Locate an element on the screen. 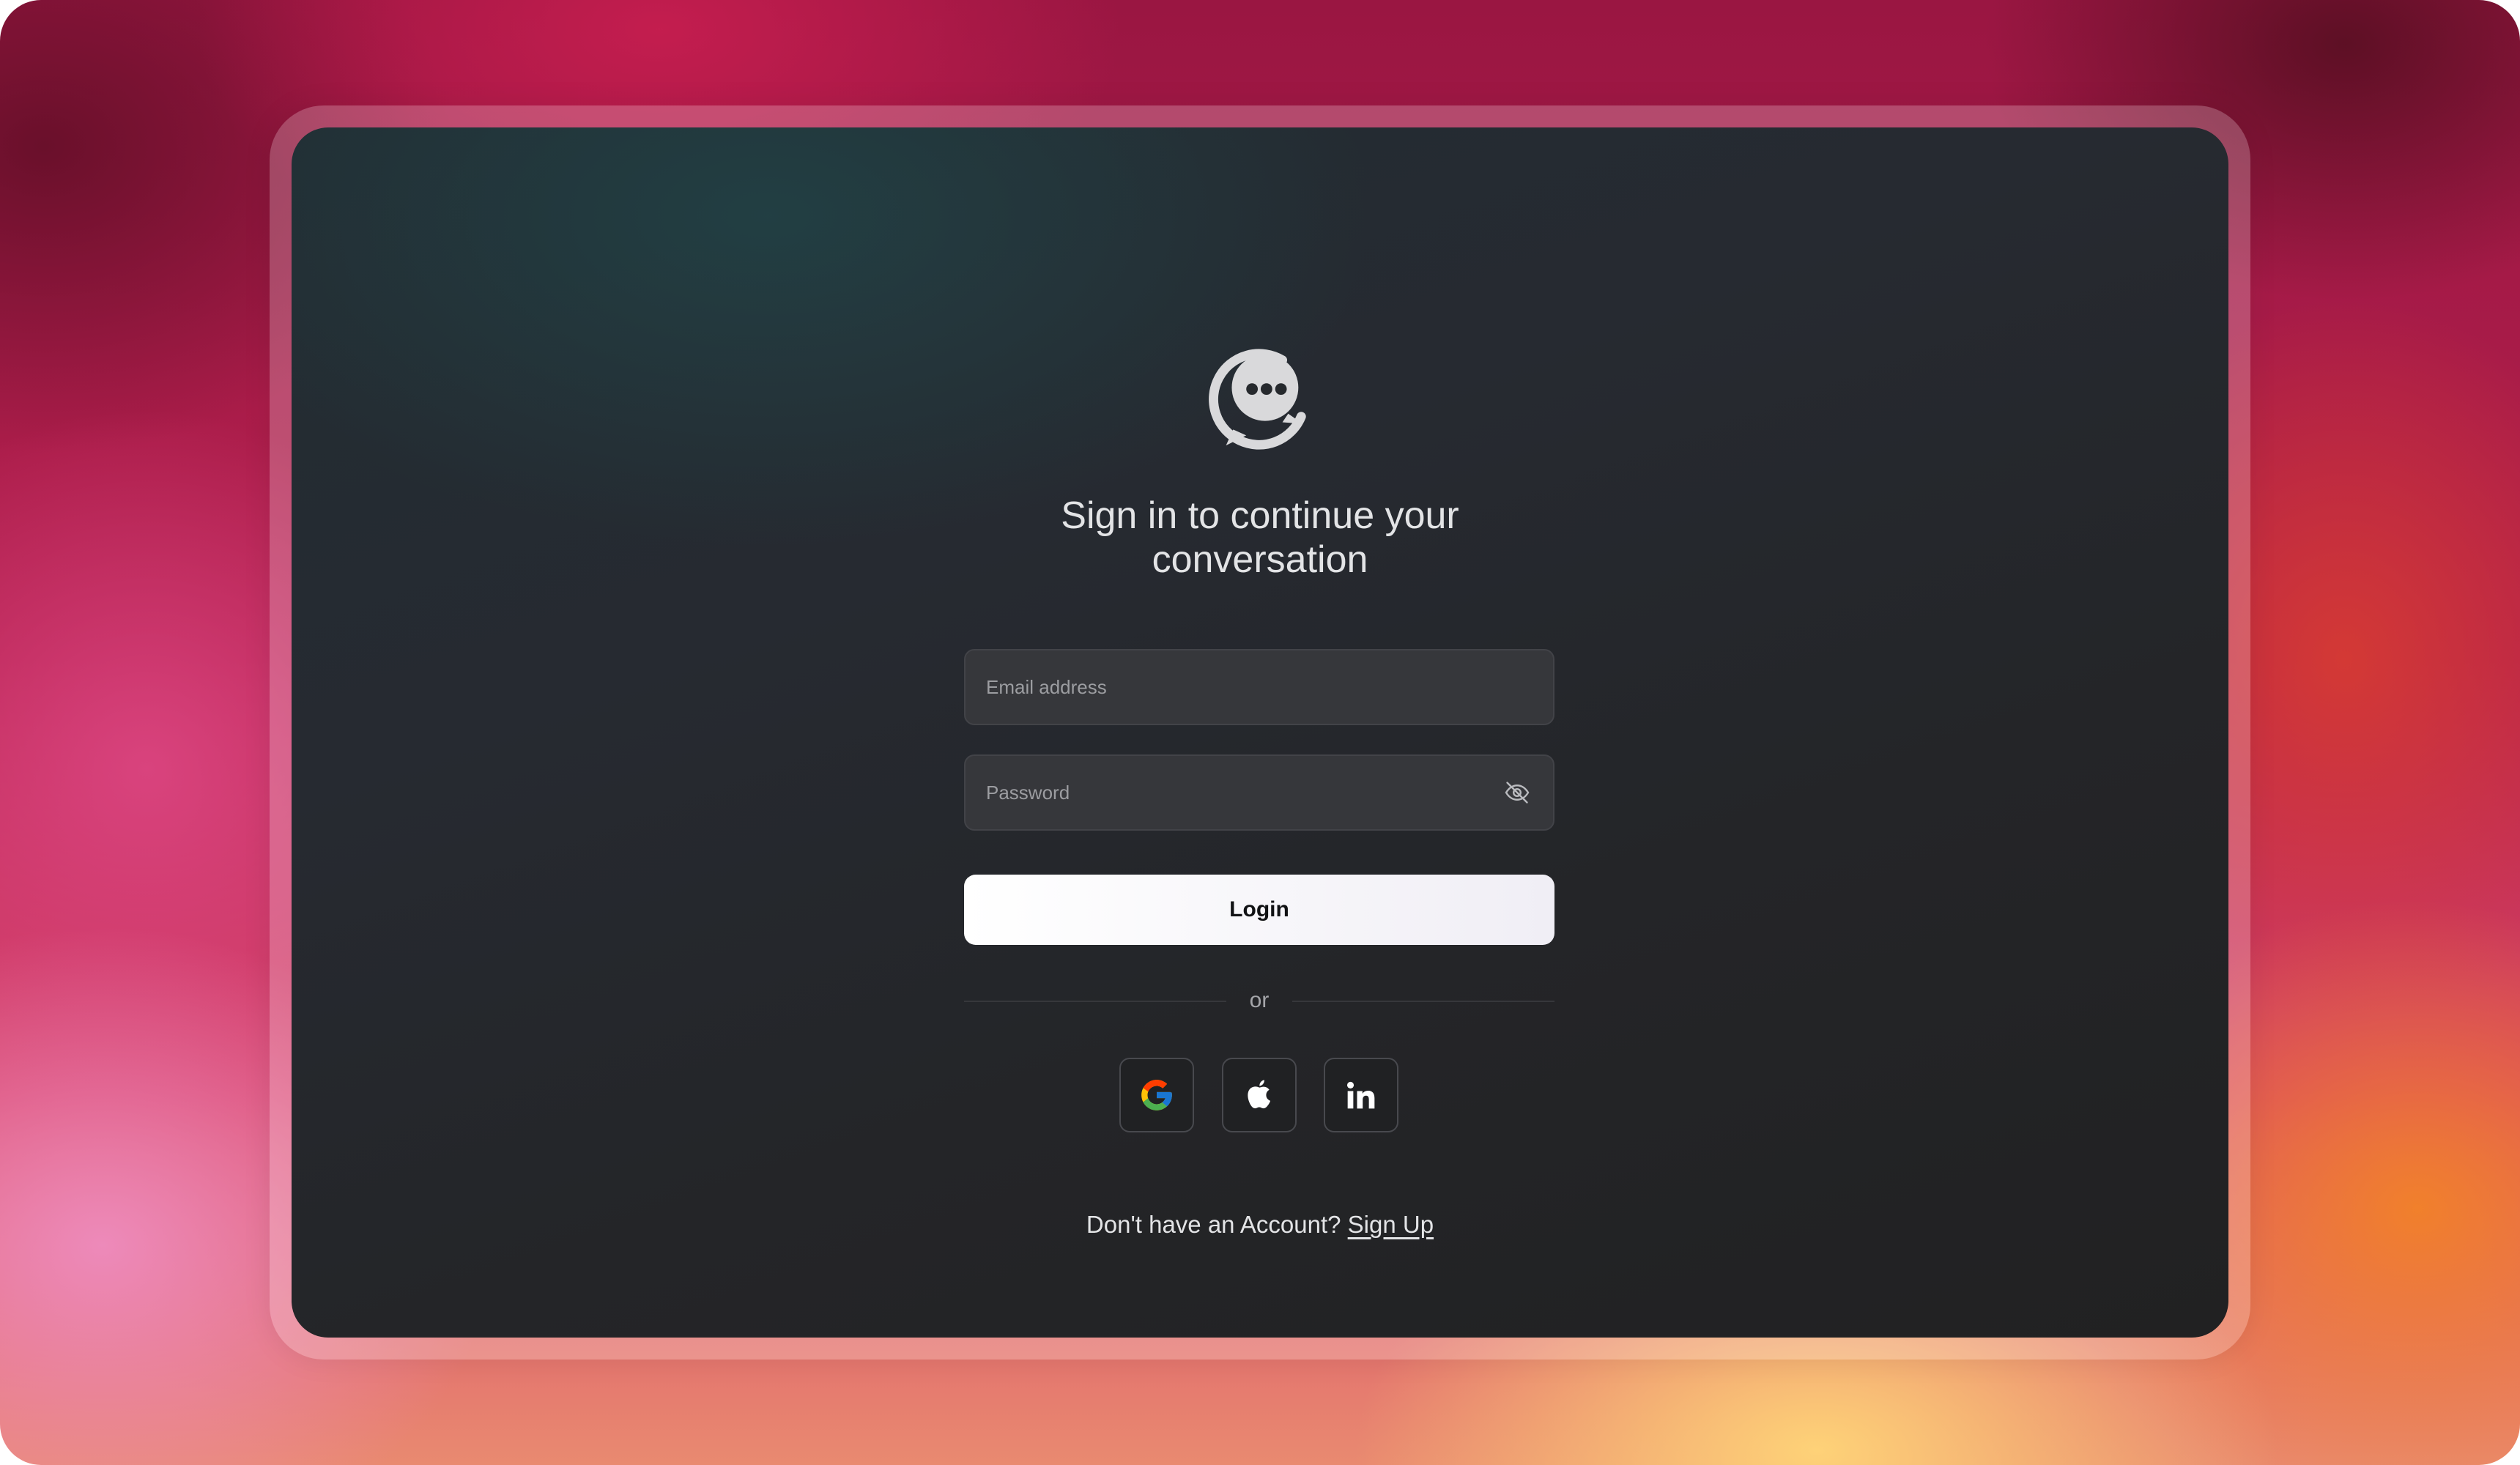 The width and height of the screenshot is (2520, 1465). linkedin-icon is located at coordinates (1360, 1095).